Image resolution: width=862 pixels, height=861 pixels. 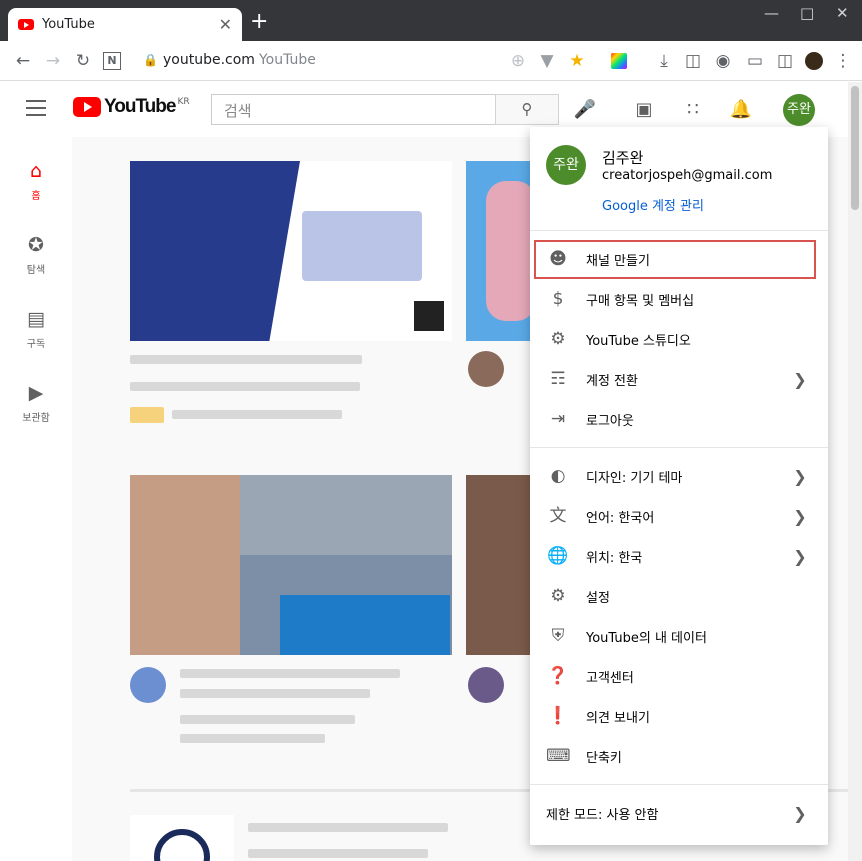 What do you see at coordinates (112, 61) in the screenshot?
I see `notion-extension-icon: N` at bounding box center [112, 61].